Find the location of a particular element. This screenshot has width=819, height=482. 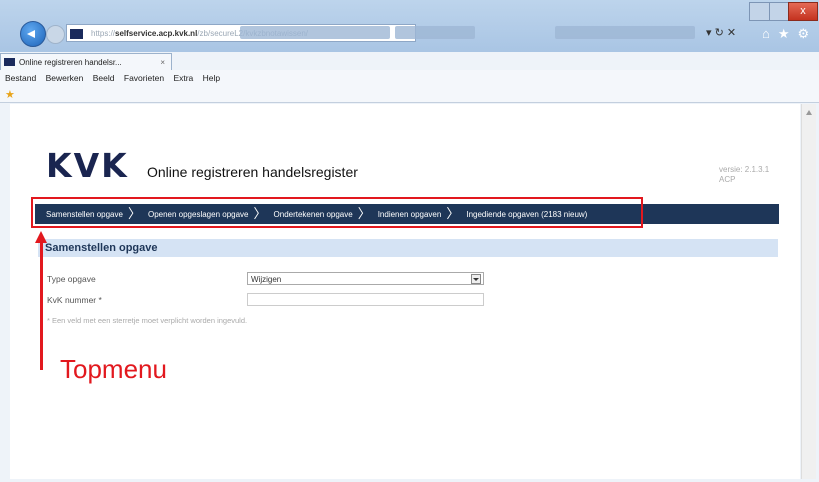

url-prefix: https:// is located at coordinates (103, 33).